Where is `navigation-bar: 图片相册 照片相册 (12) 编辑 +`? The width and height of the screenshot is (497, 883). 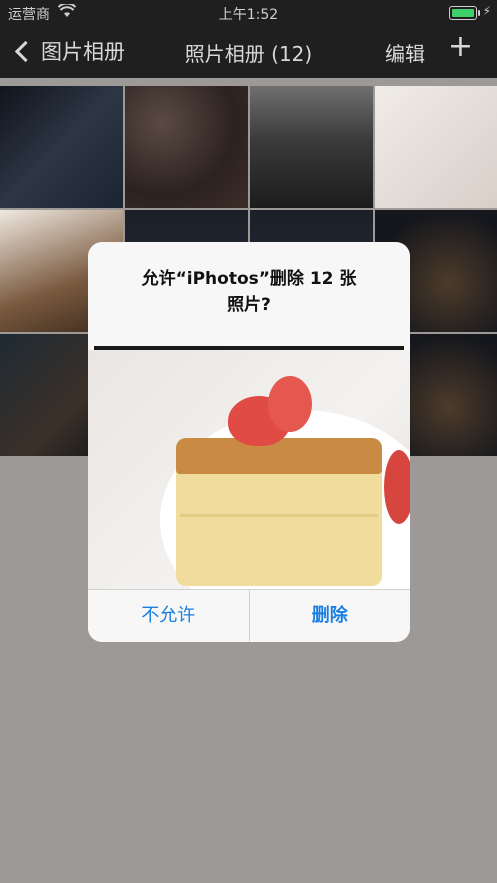 navigation-bar: 图片相册 照片相册 (12) 编辑 + is located at coordinates (248, 52).